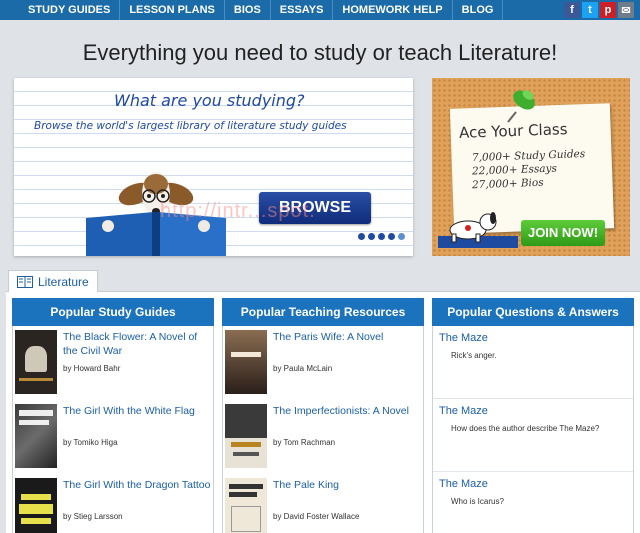 Image resolution: width=640 pixels, height=533 pixels. Describe the element at coordinates (401, 236) in the screenshot. I see `carousel-dot-active` at that location.